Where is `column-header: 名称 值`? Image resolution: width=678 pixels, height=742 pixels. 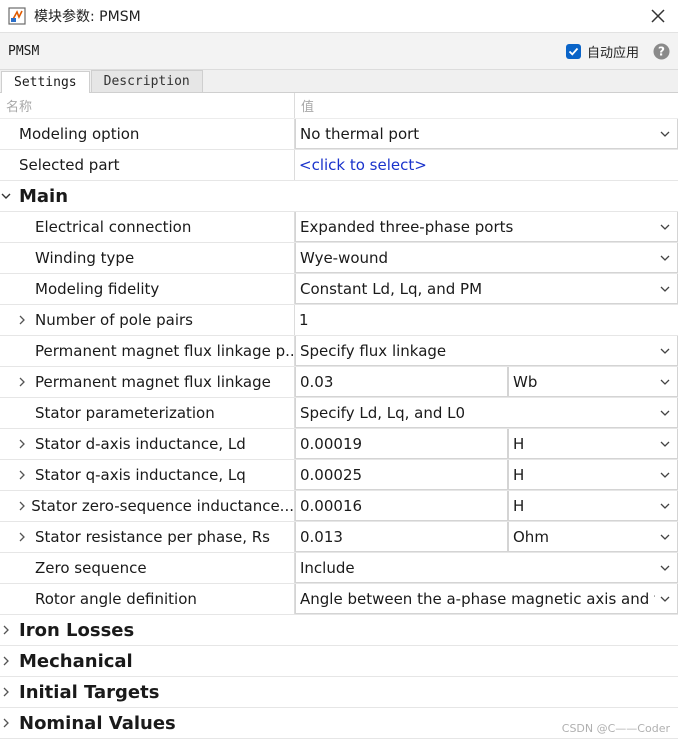
column-header: 名称 值 is located at coordinates (339, 106).